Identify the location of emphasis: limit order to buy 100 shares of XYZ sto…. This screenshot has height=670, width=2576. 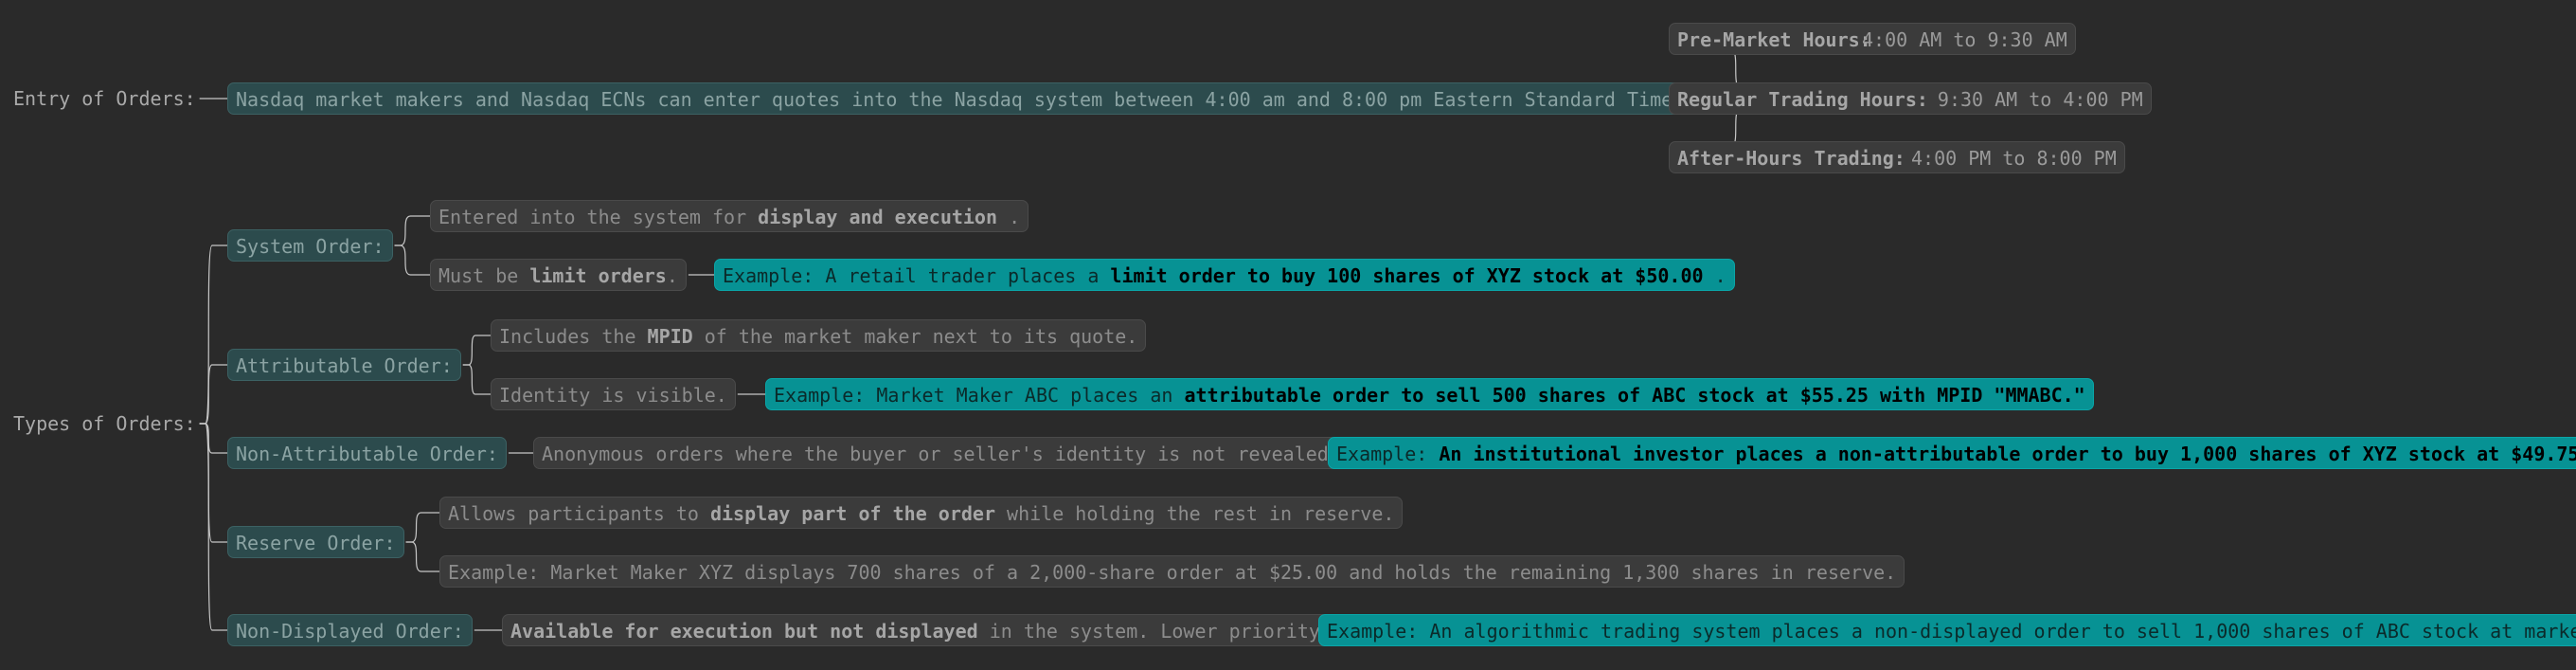
(1407, 275).